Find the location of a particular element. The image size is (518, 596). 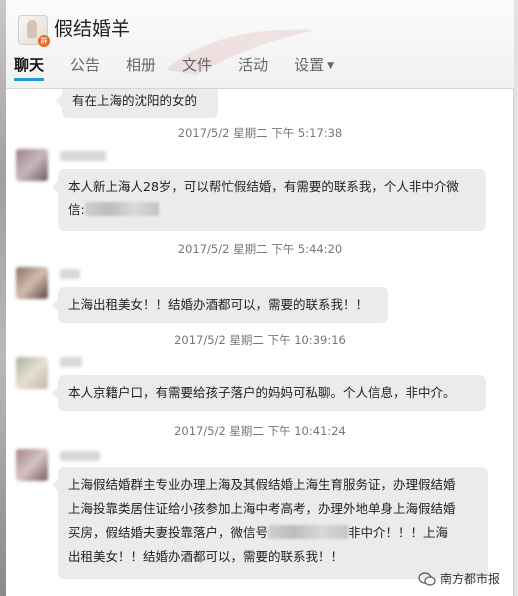

message-bubble: 上海出租美女！！结婚办酒都可以，需要的联系我！！ is located at coordinates (220, 305).